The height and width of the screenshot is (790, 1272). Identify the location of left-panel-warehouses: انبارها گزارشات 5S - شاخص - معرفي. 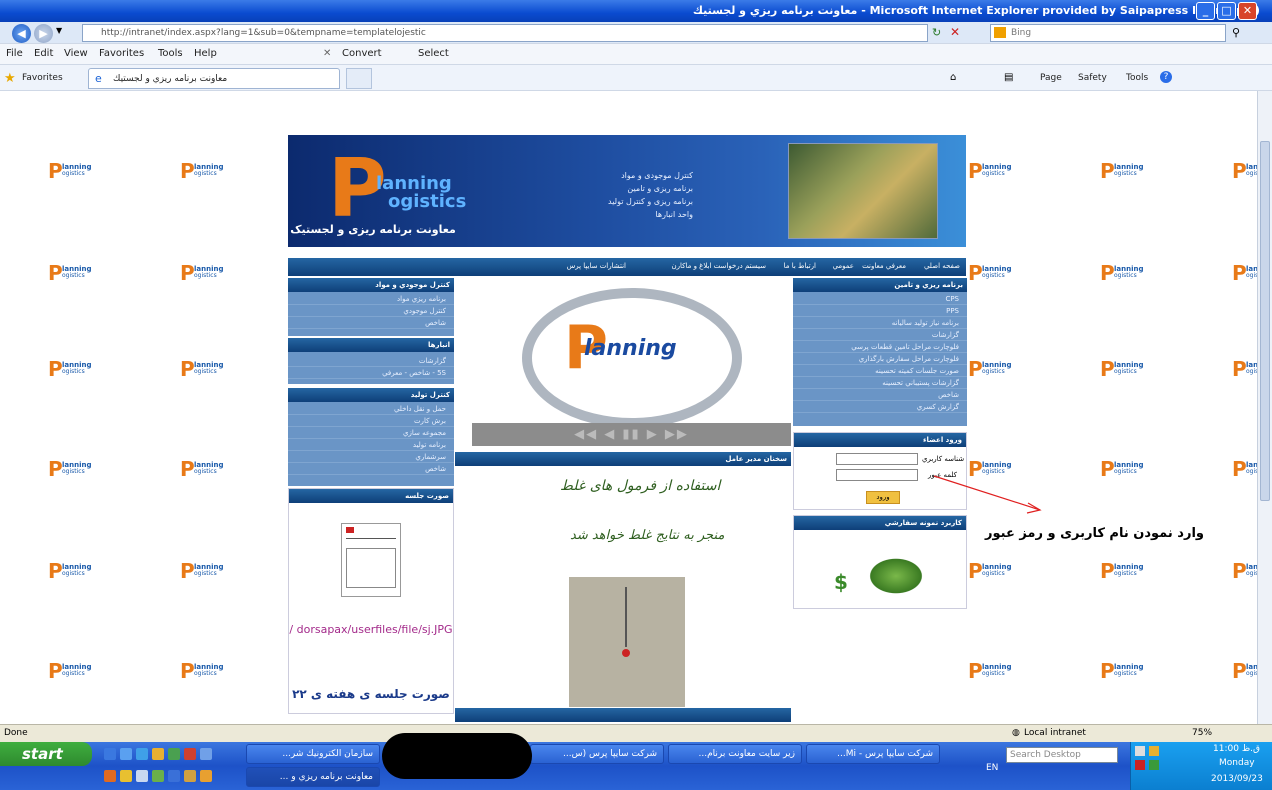
(371, 361).